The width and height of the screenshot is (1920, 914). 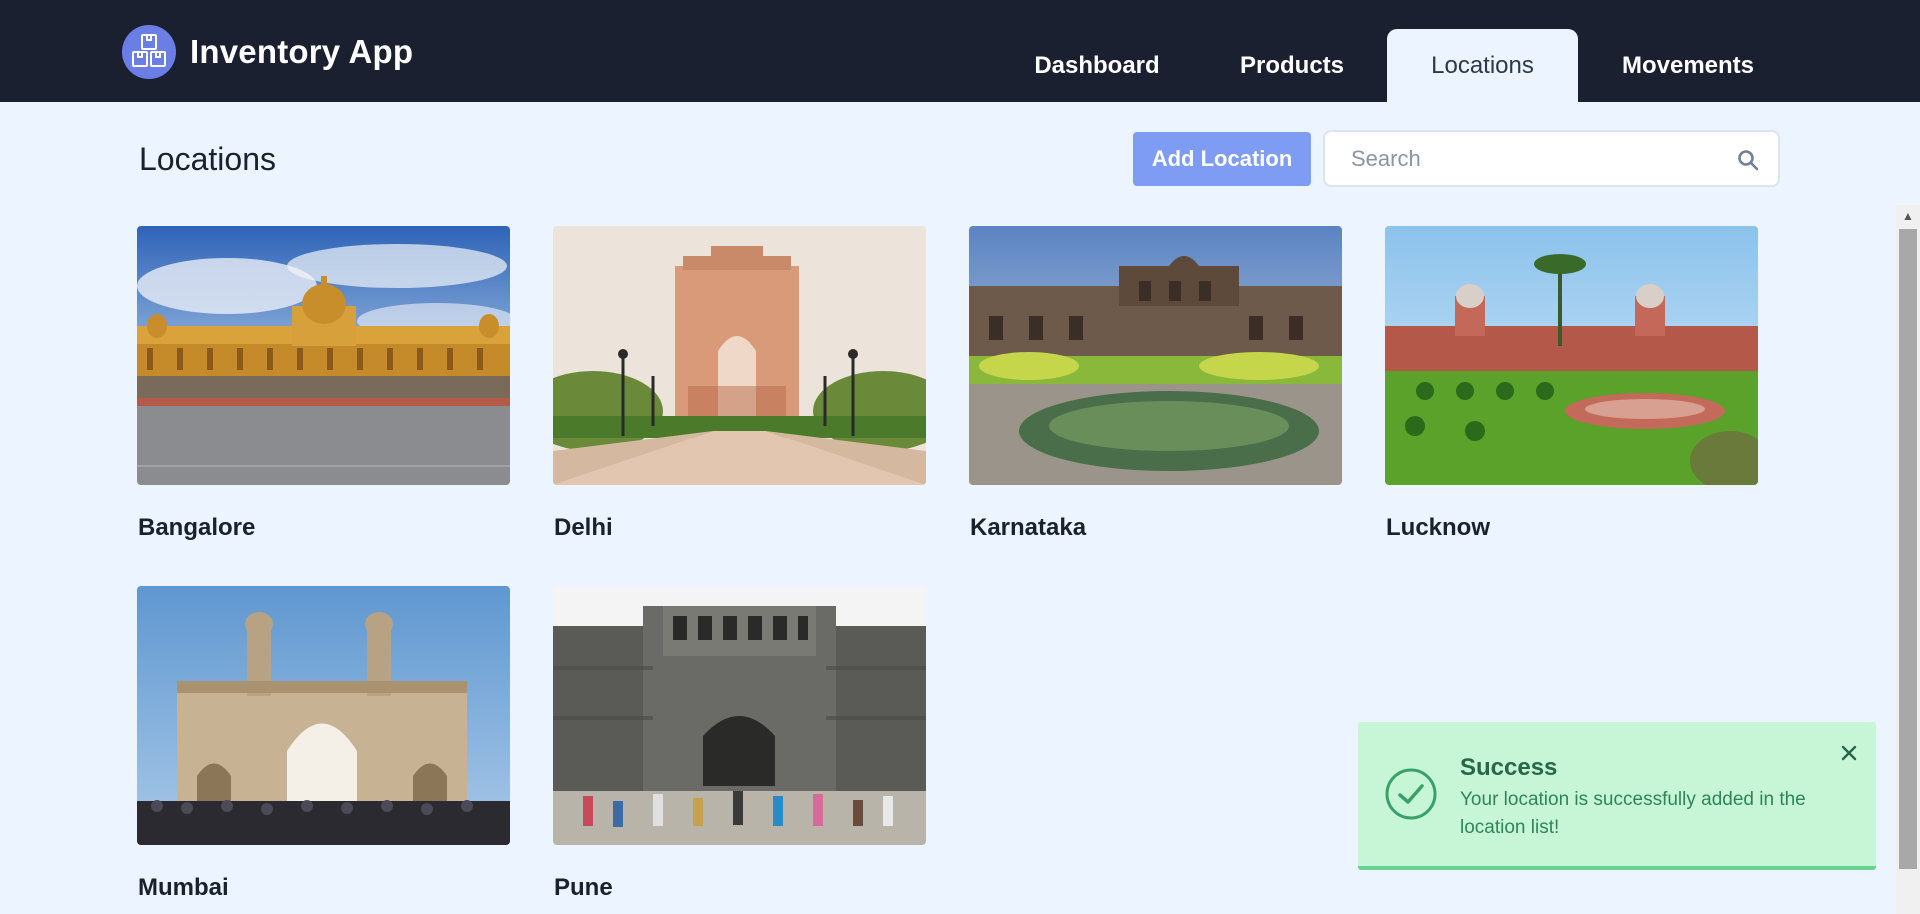 I want to click on location-card: Lucknow, so click(x=1571, y=383).